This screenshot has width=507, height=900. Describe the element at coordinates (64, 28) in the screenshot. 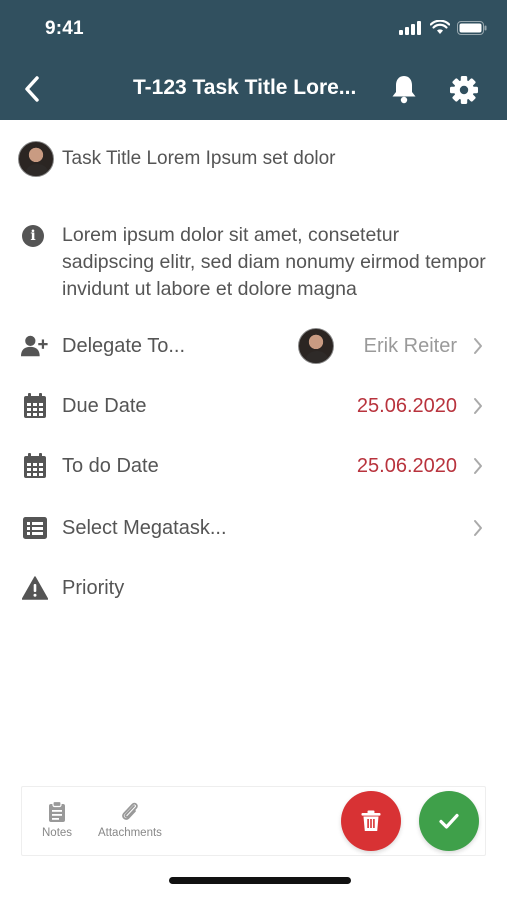

I see `status-time: 9:41` at that location.